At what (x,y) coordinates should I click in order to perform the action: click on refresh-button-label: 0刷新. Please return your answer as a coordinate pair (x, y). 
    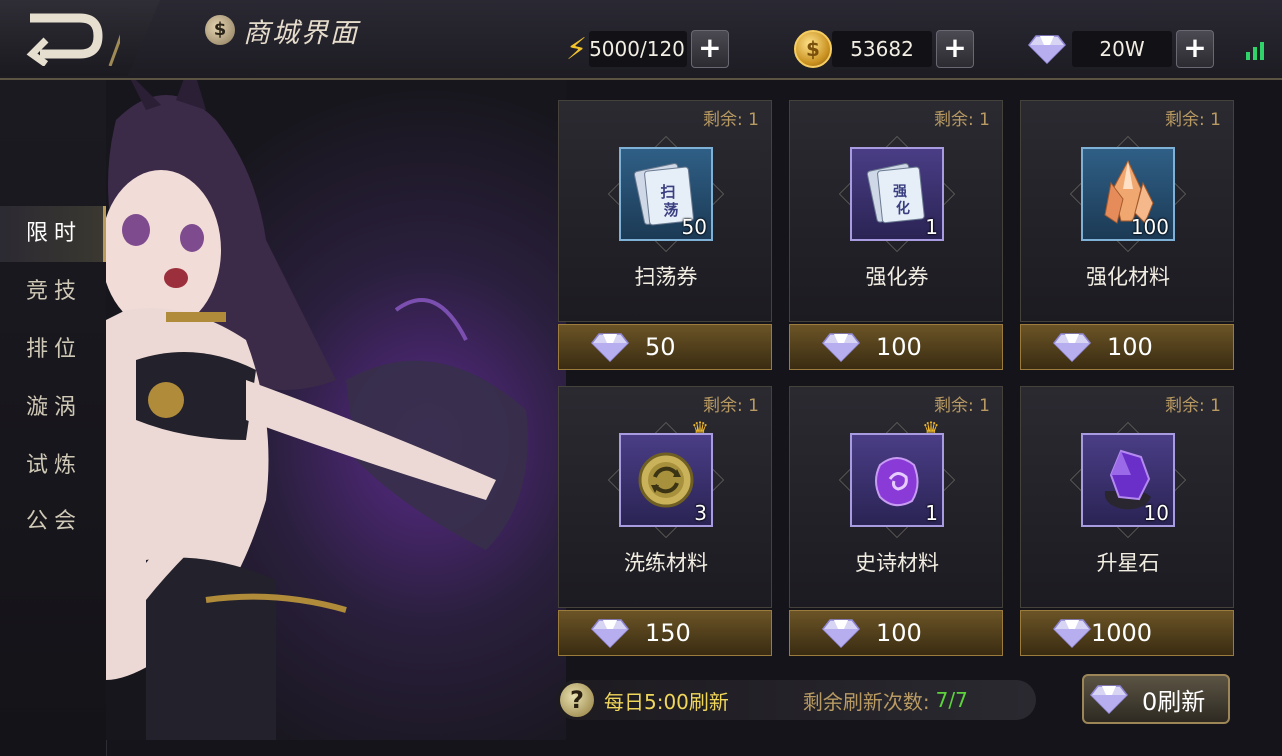
    Looking at the image, I should click on (1174, 701).